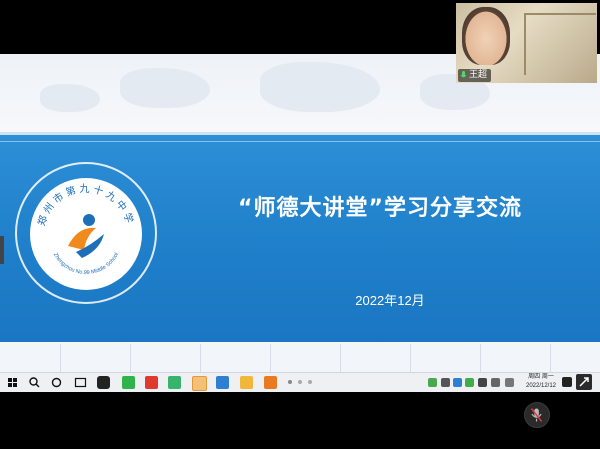 The width and height of the screenshot is (600, 449). What do you see at coordinates (300, 420) in the screenshot?
I see `meeting-control-bar` at bounding box center [300, 420].